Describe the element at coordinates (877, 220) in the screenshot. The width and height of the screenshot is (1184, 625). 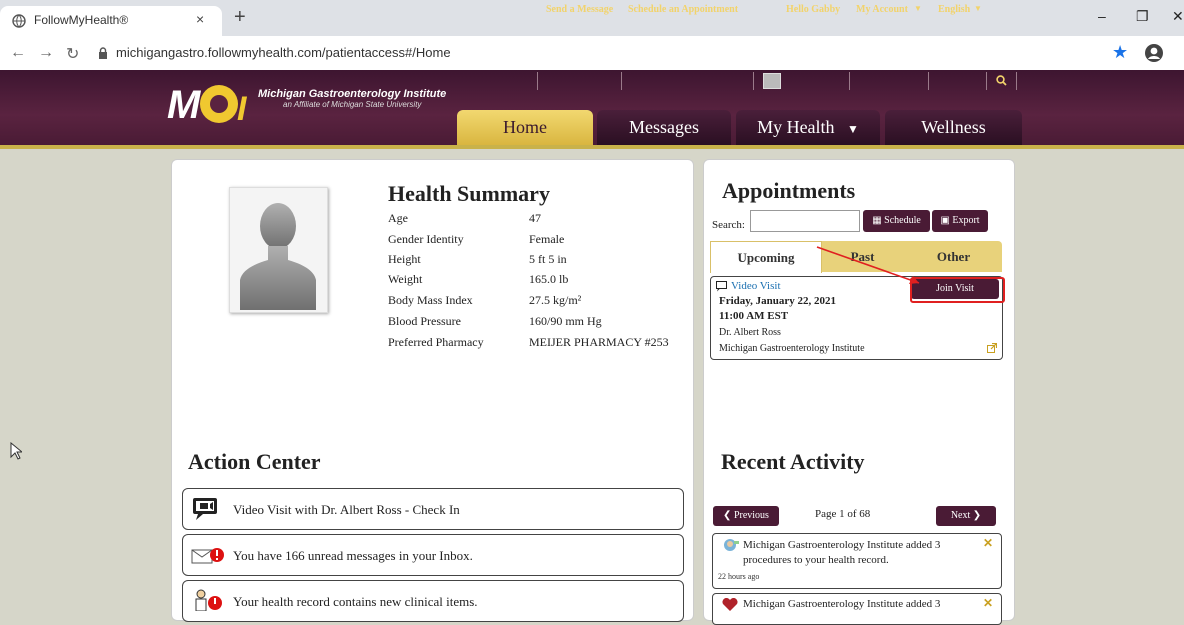
I see `calendar-icon: ▦` at that location.